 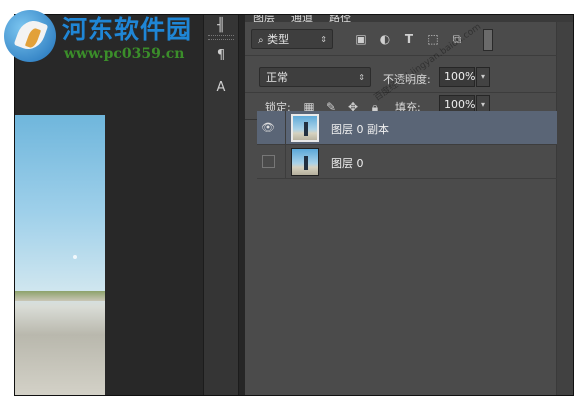 What do you see at coordinates (292, 39) in the screenshot?
I see `filter-kind-select: ⌕ 类型 ⇕` at bounding box center [292, 39].